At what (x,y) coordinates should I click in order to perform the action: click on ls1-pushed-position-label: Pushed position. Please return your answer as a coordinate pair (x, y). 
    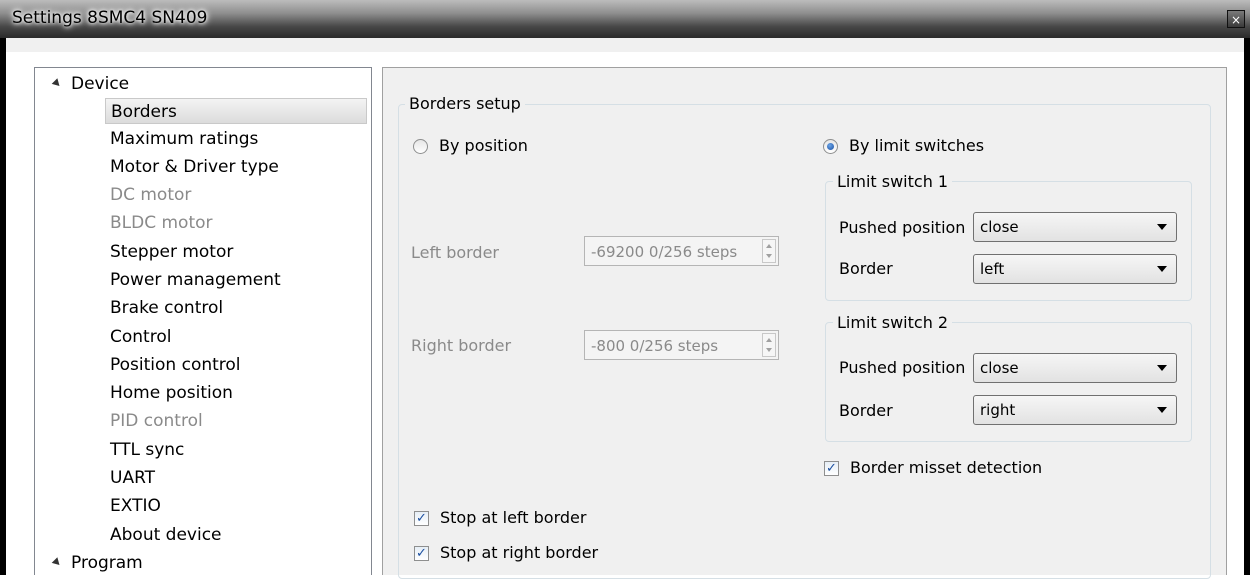
    Looking at the image, I should click on (902, 227).